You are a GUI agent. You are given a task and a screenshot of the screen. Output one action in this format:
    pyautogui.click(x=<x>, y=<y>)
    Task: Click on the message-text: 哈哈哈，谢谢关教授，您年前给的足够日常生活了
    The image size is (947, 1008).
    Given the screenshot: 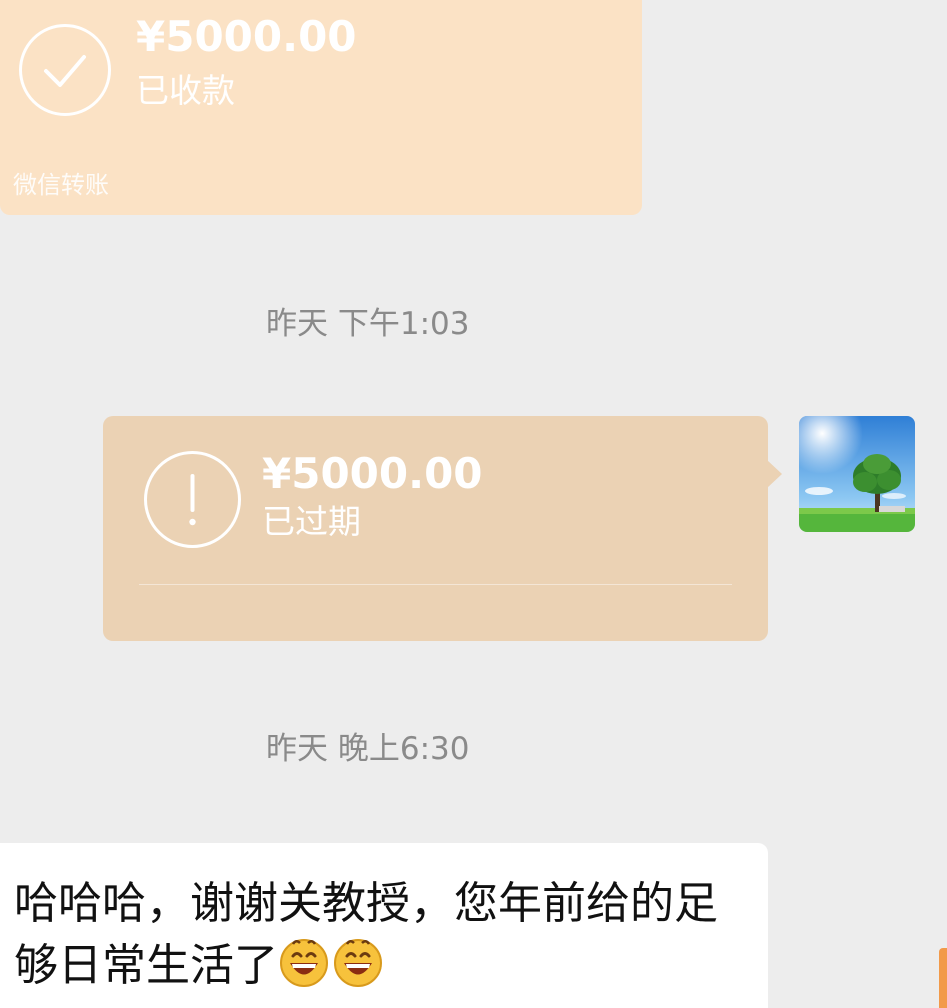 What is the action you would take?
    pyautogui.click(x=384, y=935)
    